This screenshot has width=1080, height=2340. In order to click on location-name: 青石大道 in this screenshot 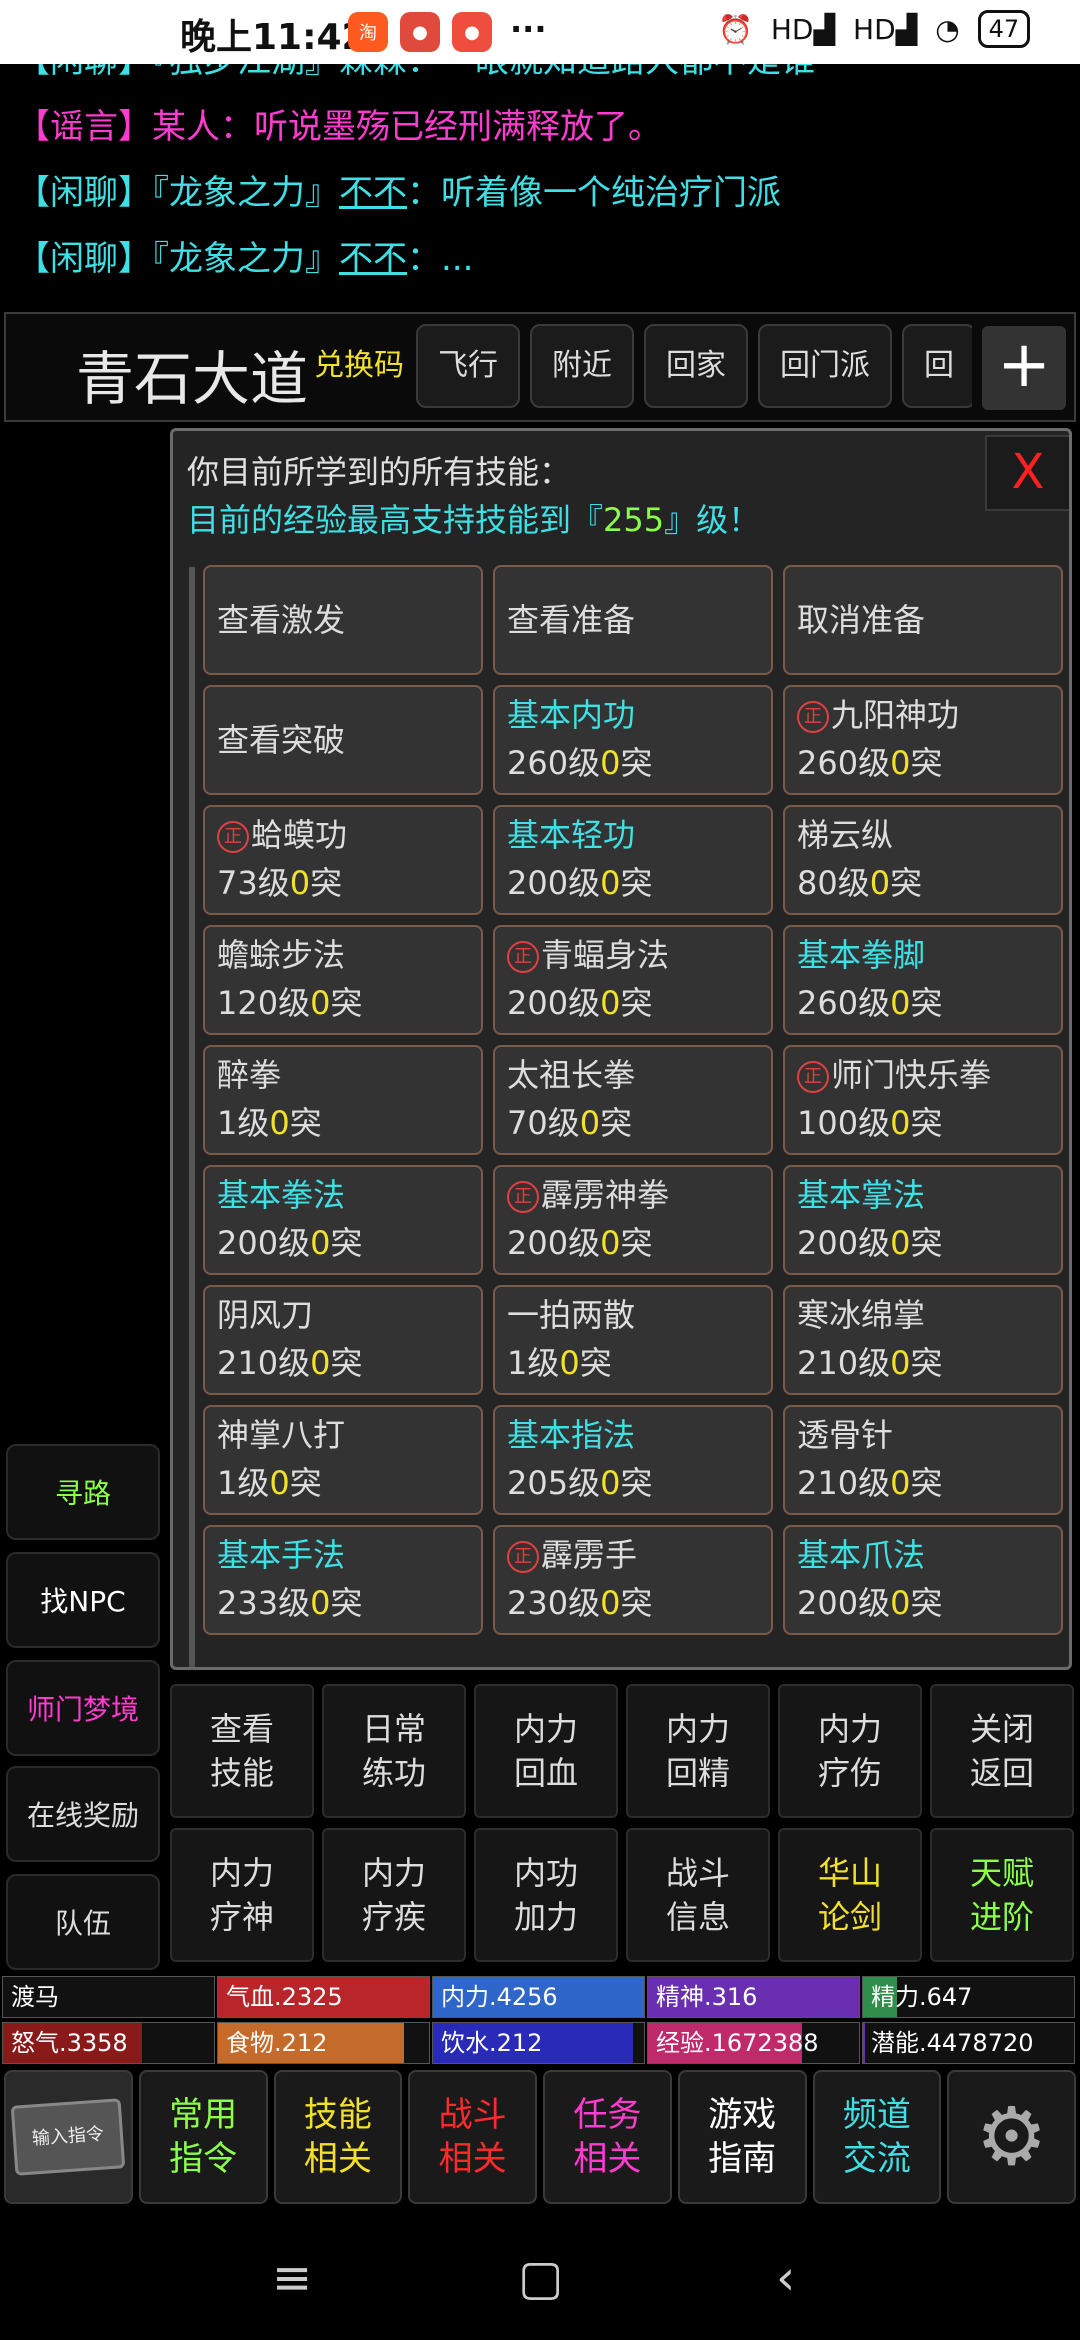, I will do `click(192, 379)`.